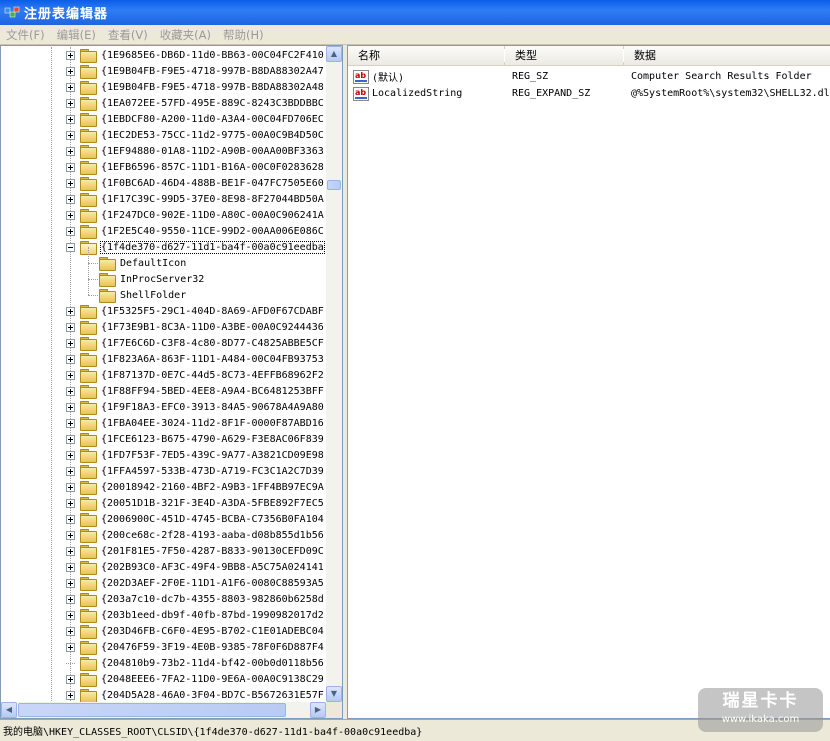 The image size is (830, 741). Describe the element at coordinates (195, 103) in the screenshot. I see `tree-node: {1EA072EE-57FD-495E-889C-8243C3BDDBBC` at that location.